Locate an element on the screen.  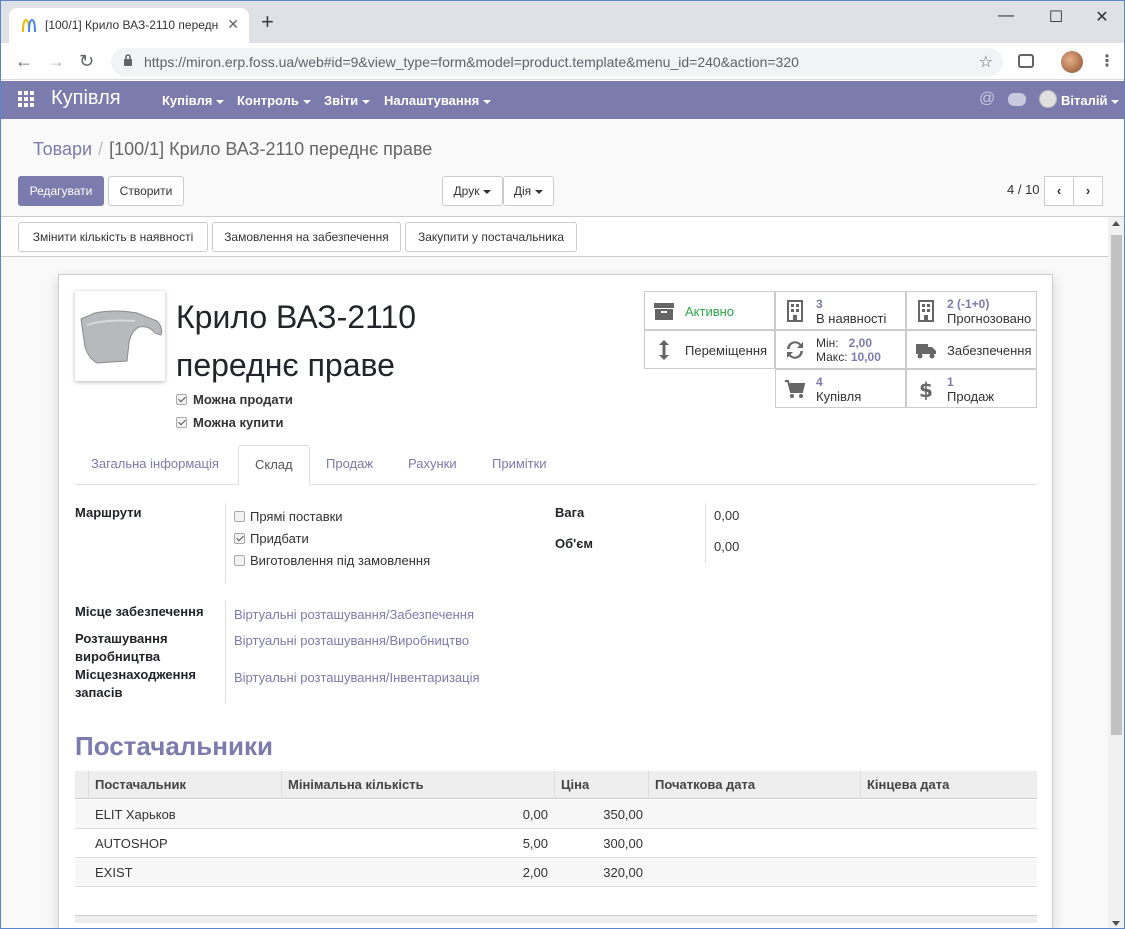
reload-icon: ↻ is located at coordinates (86, 61).